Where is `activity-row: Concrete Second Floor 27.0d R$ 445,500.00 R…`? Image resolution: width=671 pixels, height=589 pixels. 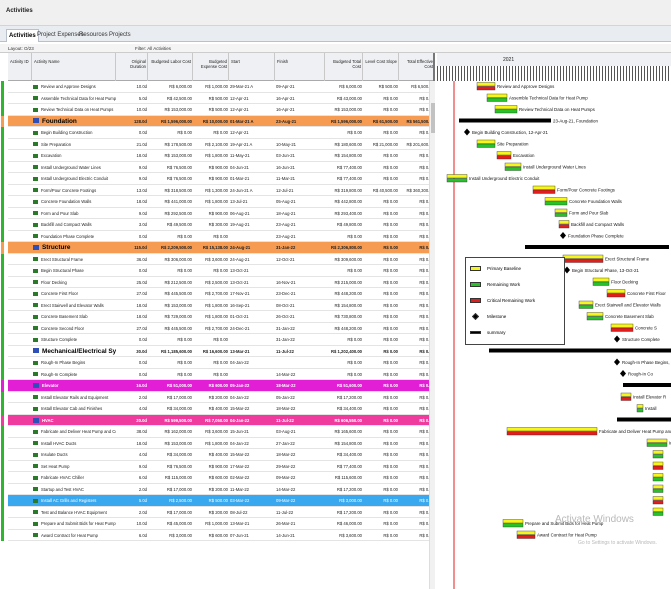
activity-row: Concrete Second Floor 27.0d R$ 445,500.00 R… is located at coordinates (220, 328).